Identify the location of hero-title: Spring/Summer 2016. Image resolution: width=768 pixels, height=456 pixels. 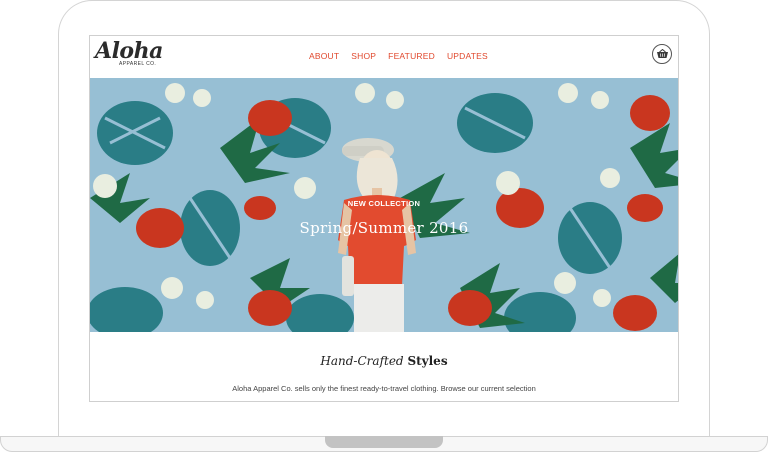
(384, 228).